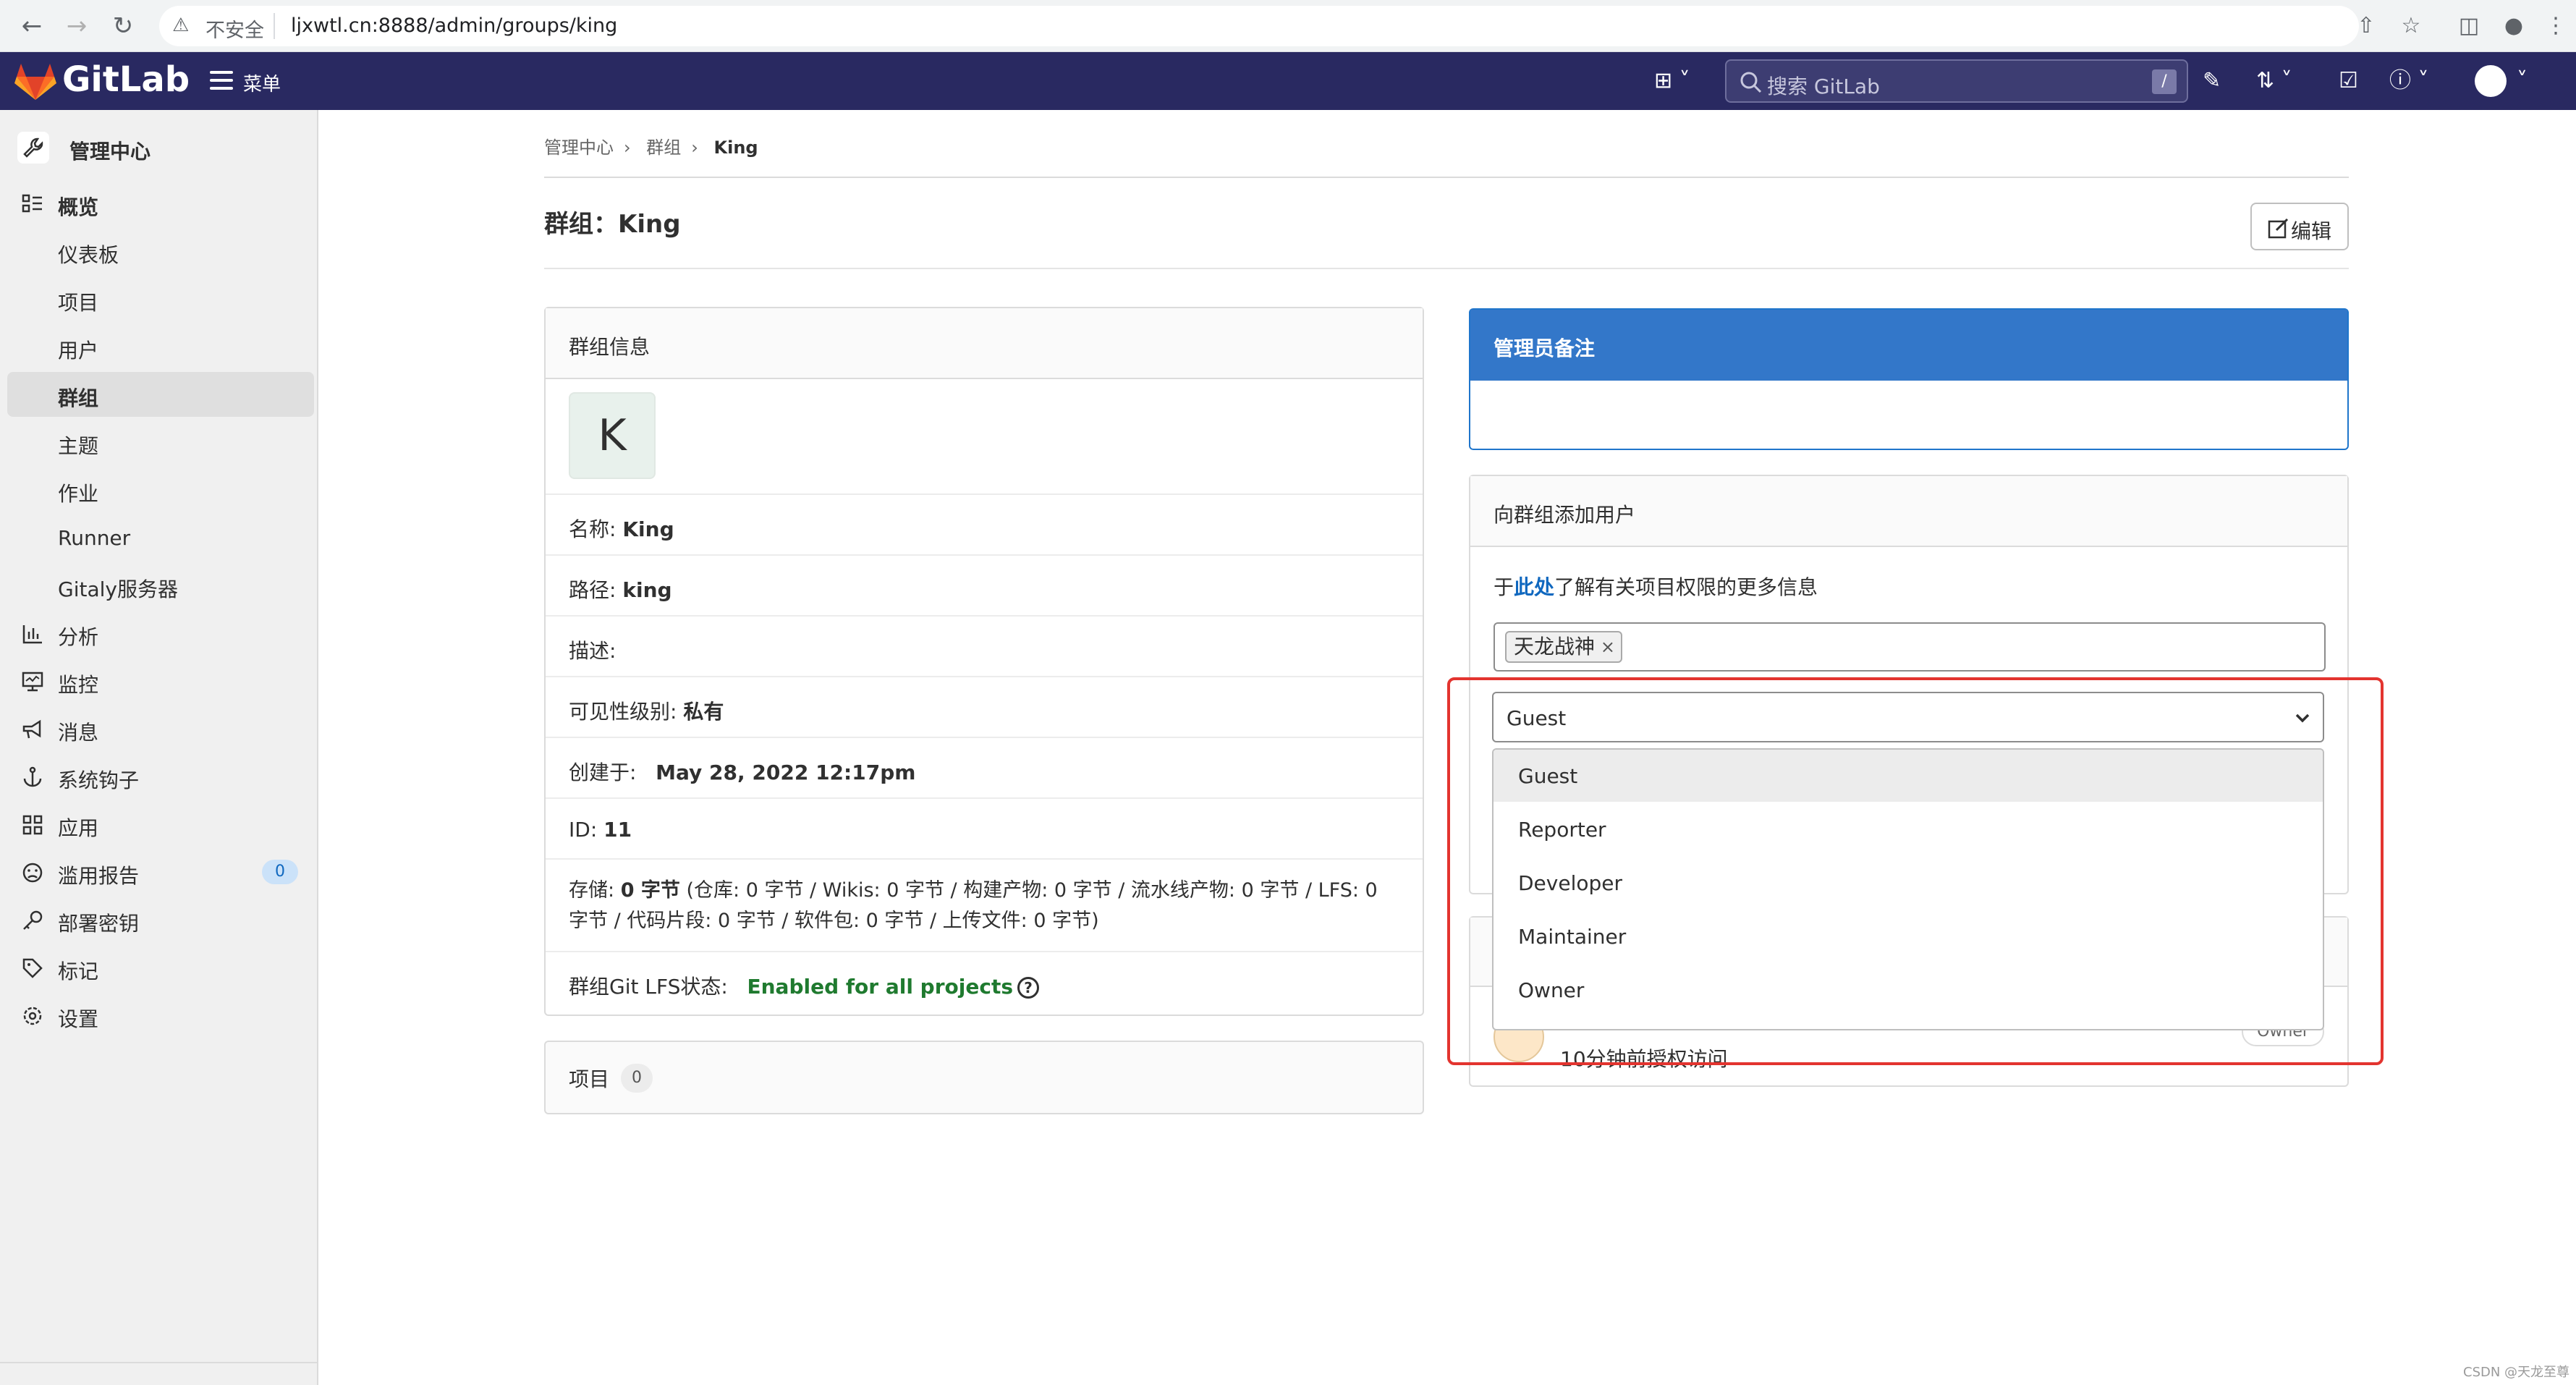 This screenshot has height=1385, width=2576. What do you see at coordinates (160, 204) in the screenshot?
I see `sidebar-item-overview: 概览` at bounding box center [160, 204].